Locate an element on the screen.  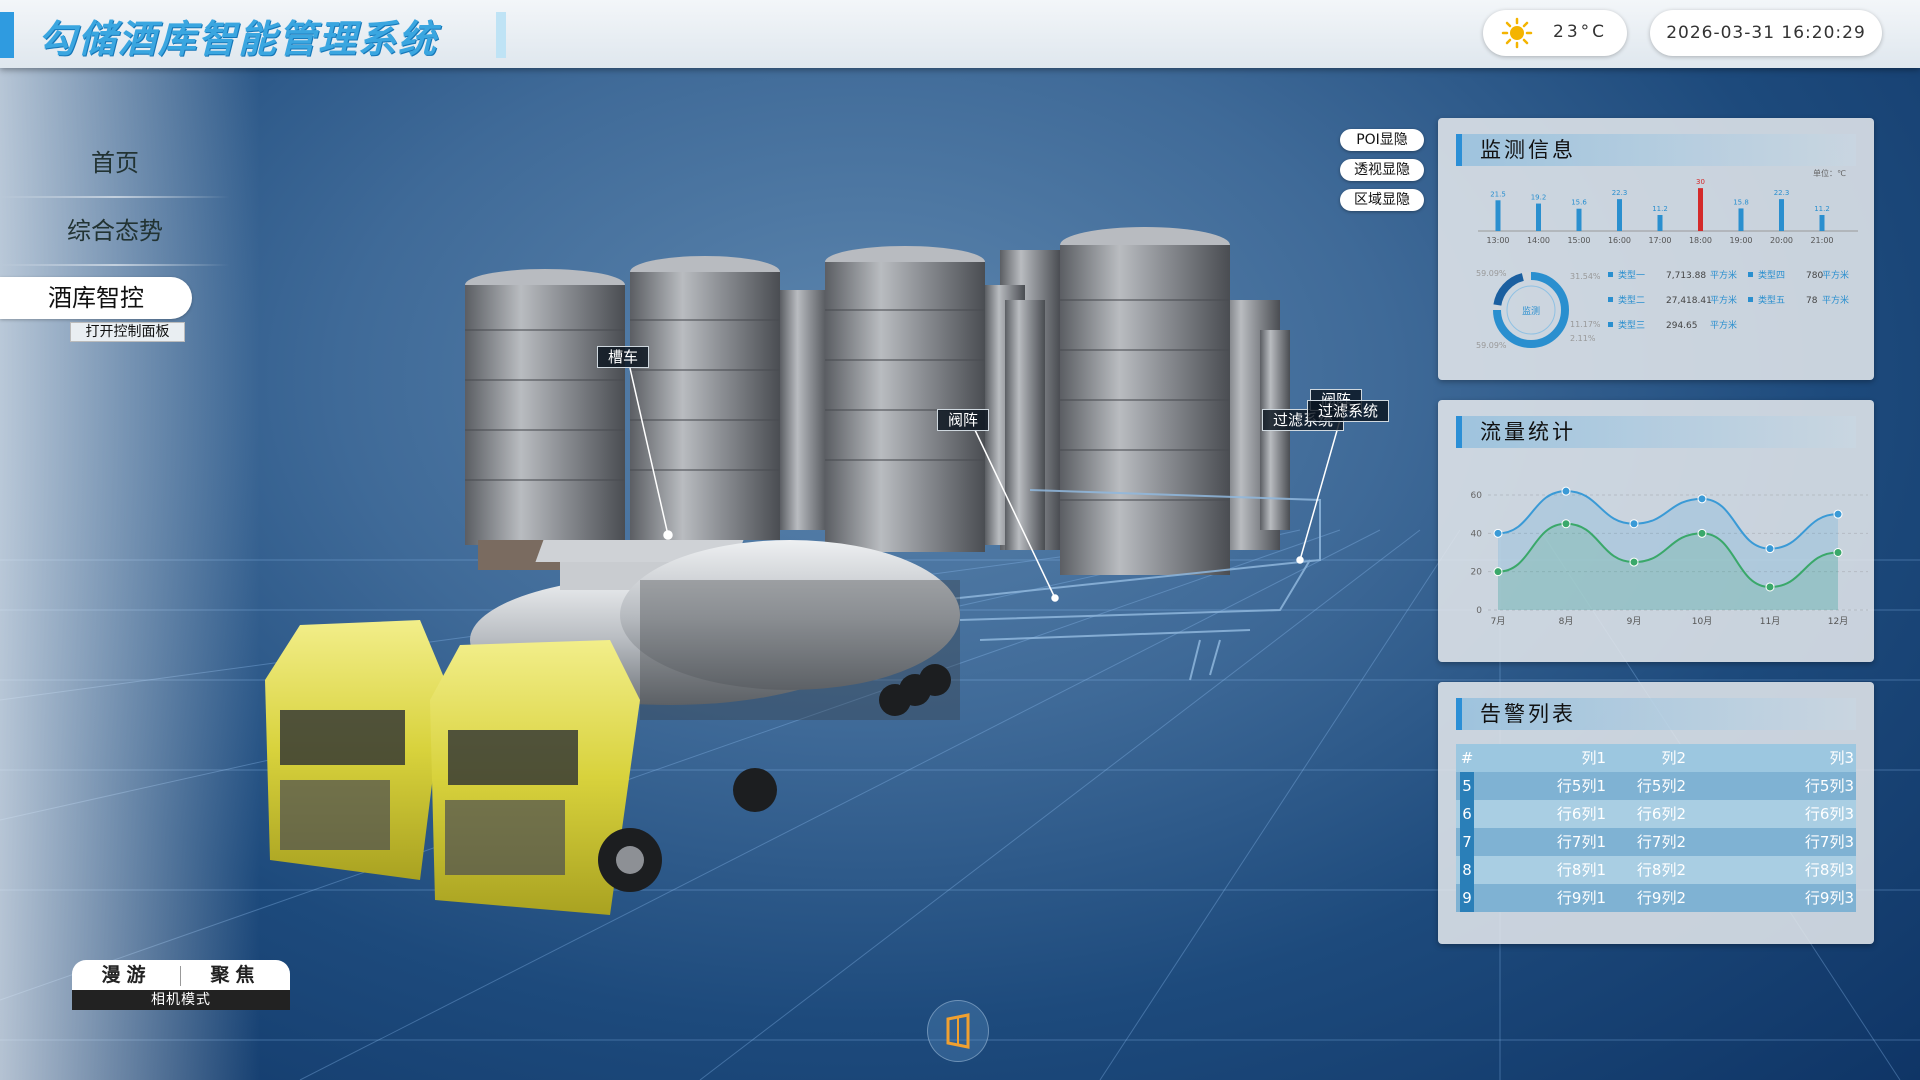
bar-value-label: 21.5 is located at coordinates (1498, 194).